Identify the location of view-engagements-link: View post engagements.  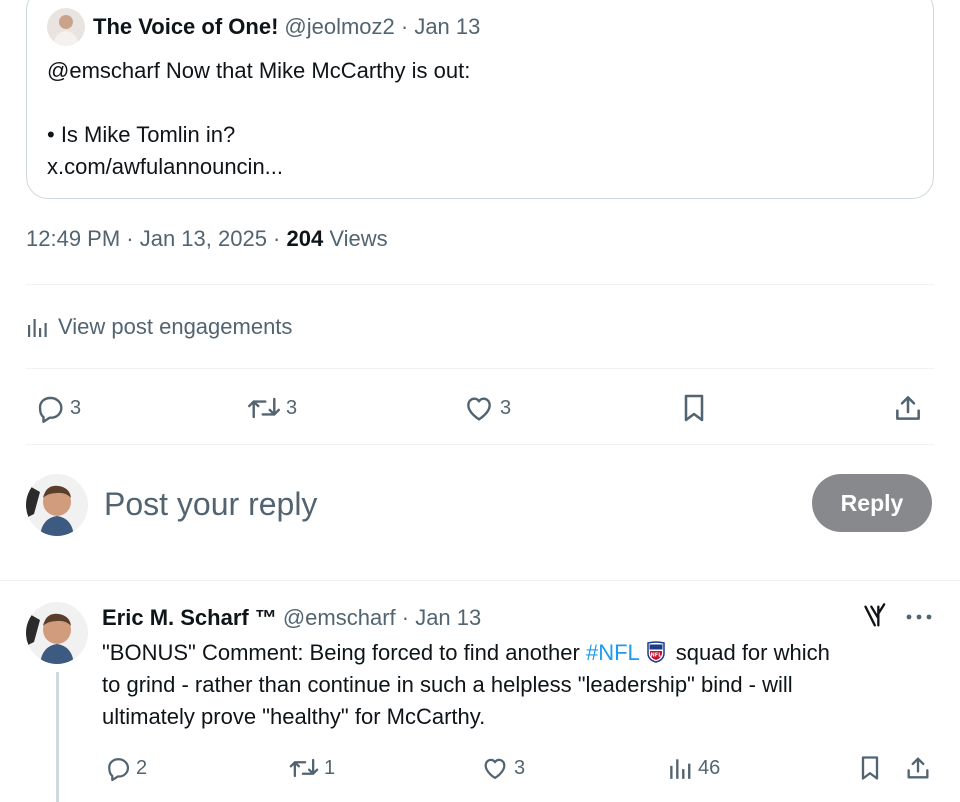
(159, 327).